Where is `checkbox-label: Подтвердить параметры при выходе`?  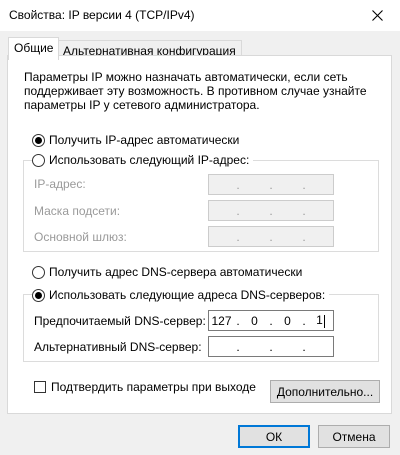 checkbox-label: Подтвердить параметры при выходе is located at coordinates (153, 387).